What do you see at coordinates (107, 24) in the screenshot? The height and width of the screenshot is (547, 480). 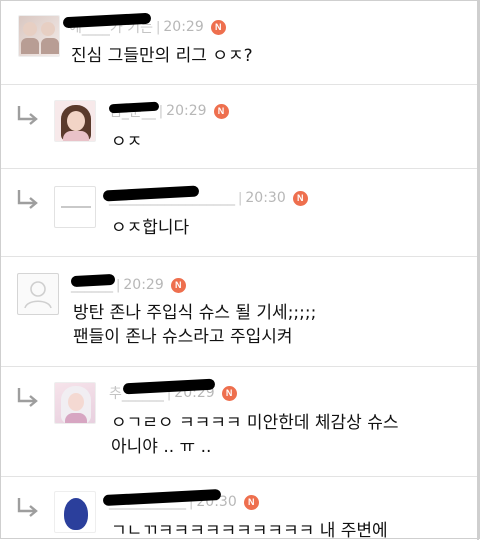 I see `author-name: 에____가 기는` at bounding box center [107, 24].